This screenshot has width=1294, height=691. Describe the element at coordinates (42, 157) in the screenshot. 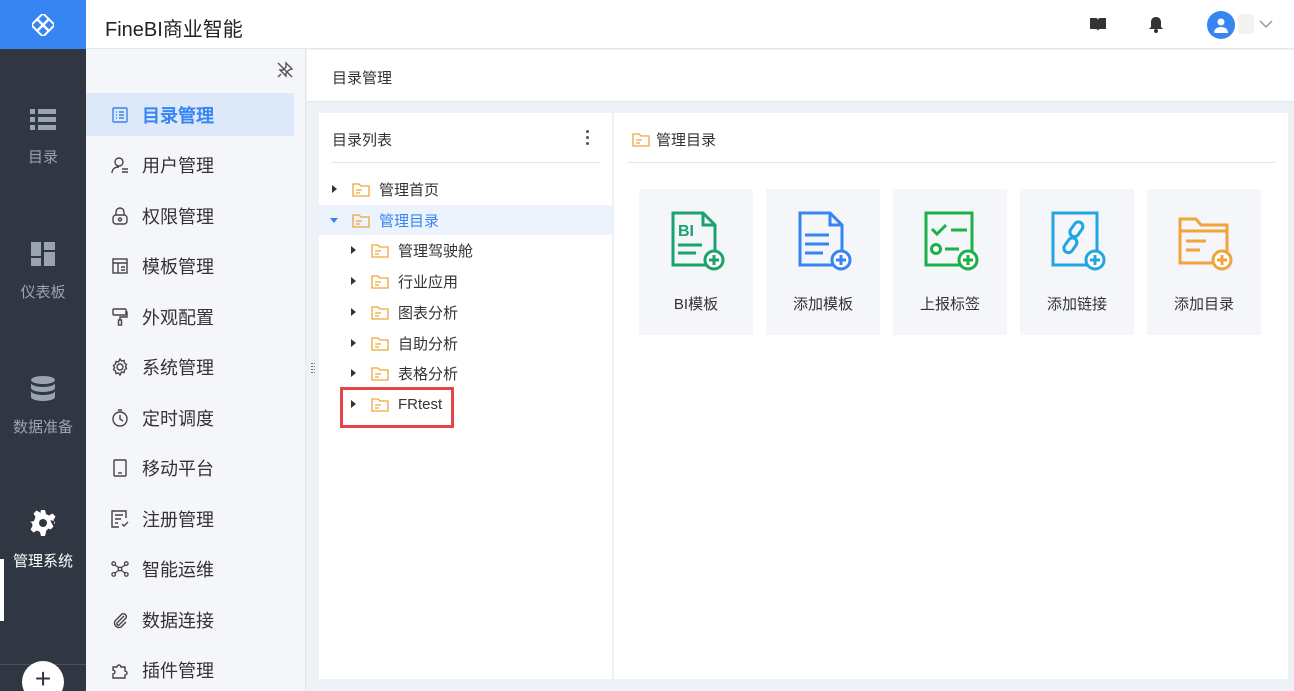

I see `rail-item-label: 目录` at that location.